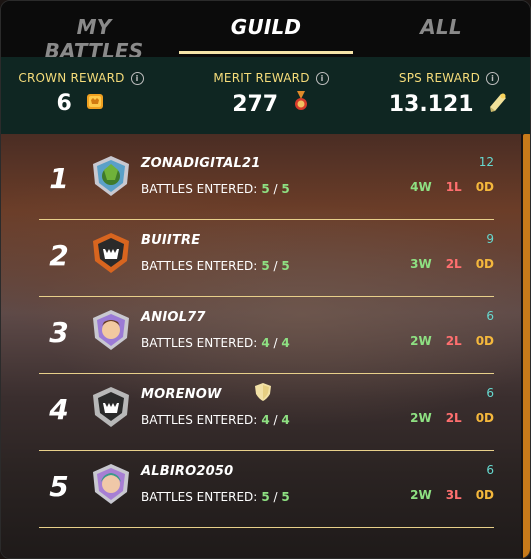 This screenshot has width=531, height=559. Describe the element at coordinates (170, 240) in the screenshot. I see `player-name: BUIITRE` at that location.